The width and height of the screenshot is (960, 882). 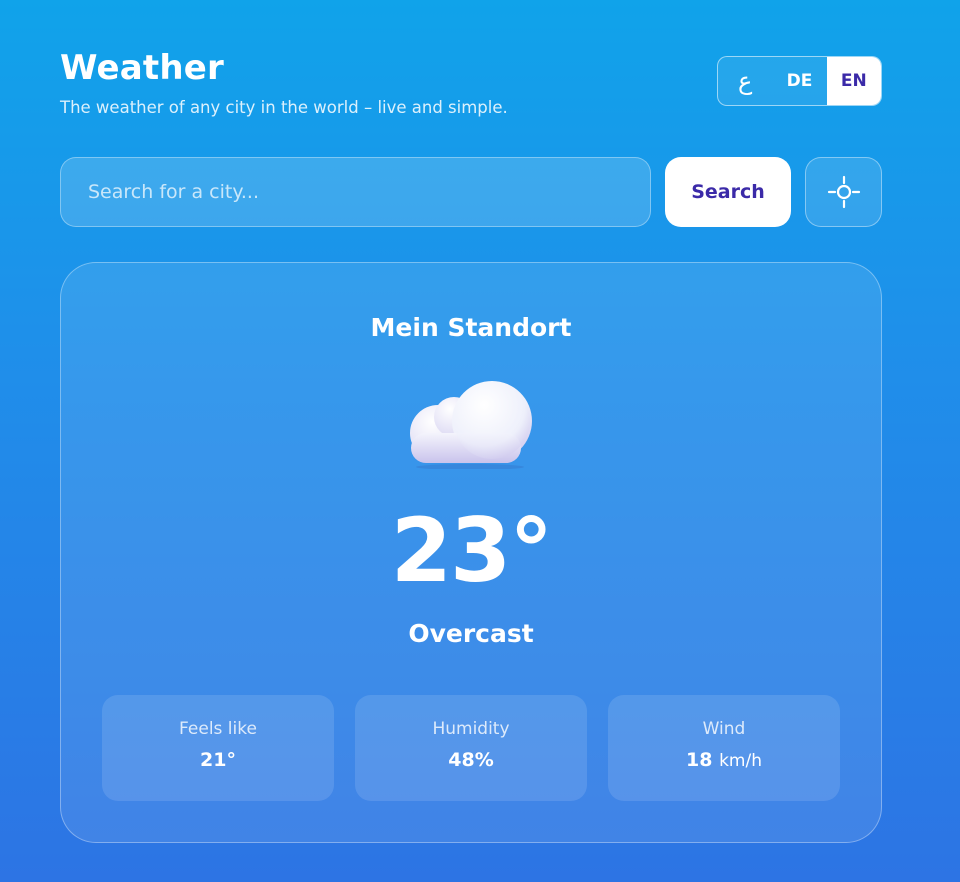 What do you see at coordinates (218, 748) in the screenshot?
I see `feels-like-stat: Feels like 21°` at bounding box center [218, 748].